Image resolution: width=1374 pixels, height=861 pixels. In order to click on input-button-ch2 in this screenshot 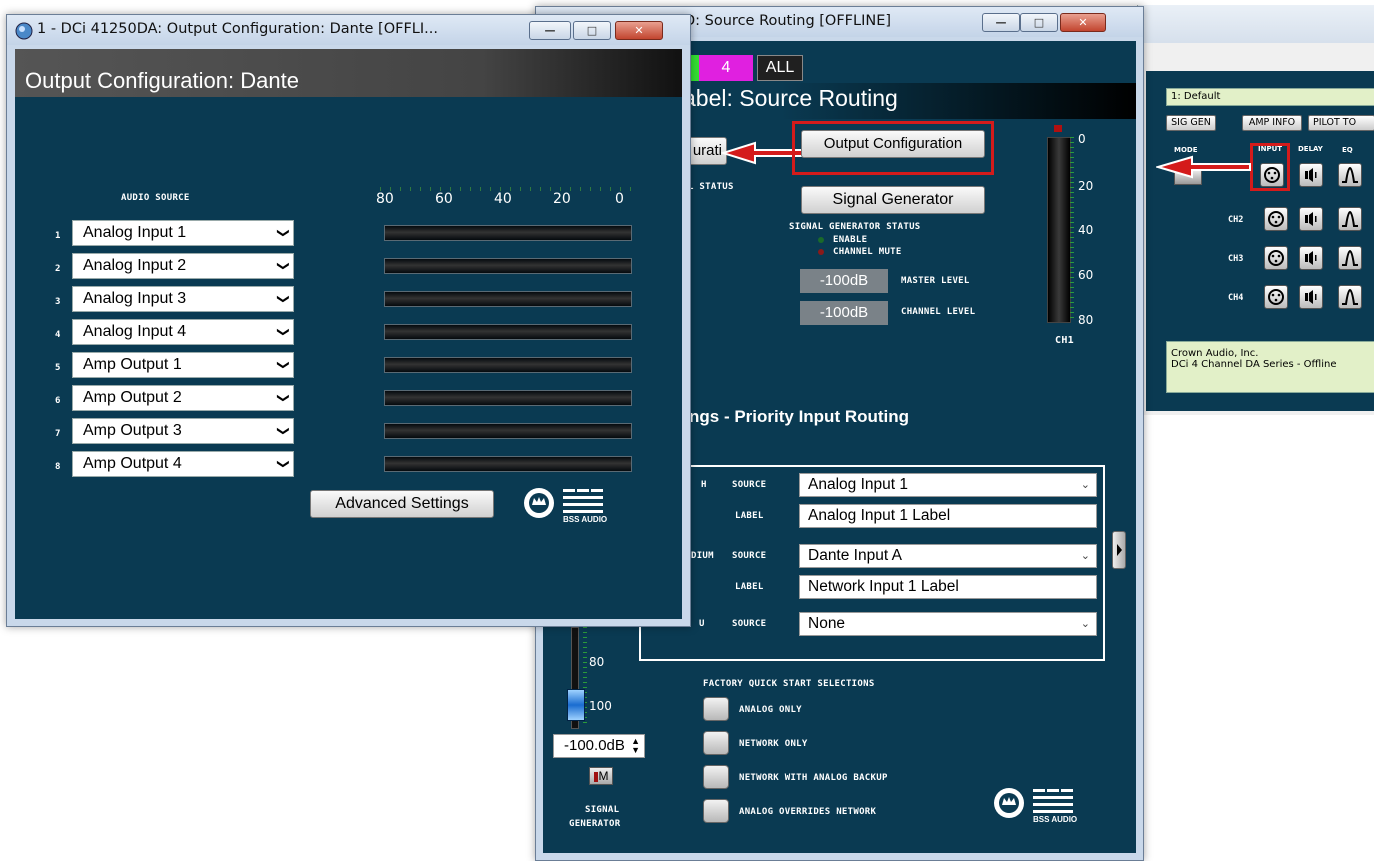, I will do `click(1276, 219)`.